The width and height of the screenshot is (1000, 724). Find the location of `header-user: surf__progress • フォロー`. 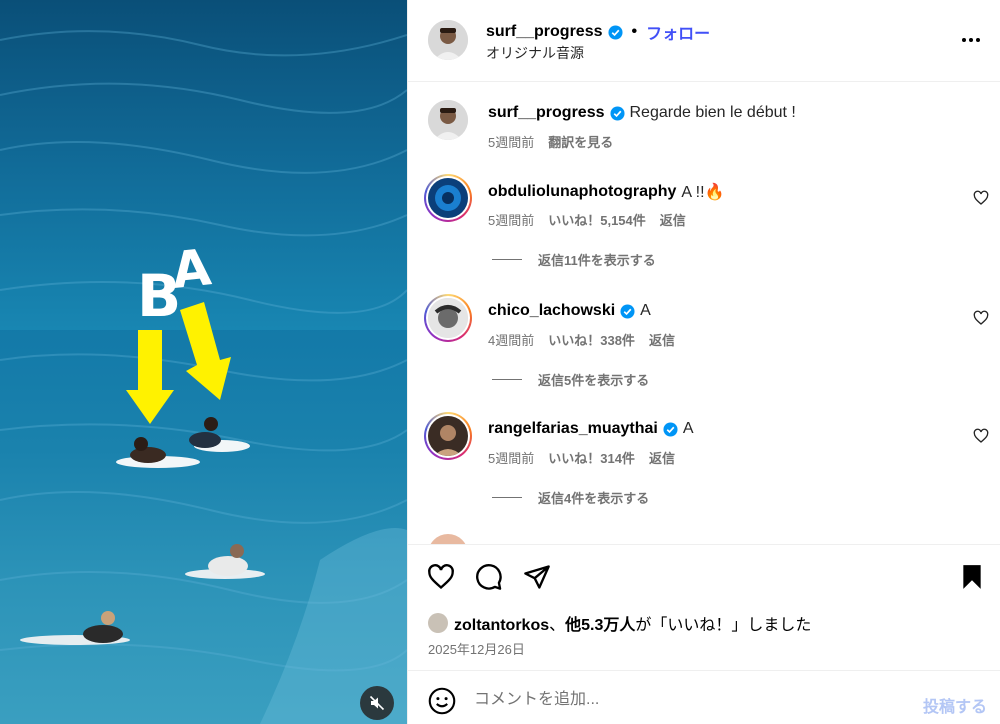

header-user: surf__progress • フォロー is located at coordinates (598, 32).